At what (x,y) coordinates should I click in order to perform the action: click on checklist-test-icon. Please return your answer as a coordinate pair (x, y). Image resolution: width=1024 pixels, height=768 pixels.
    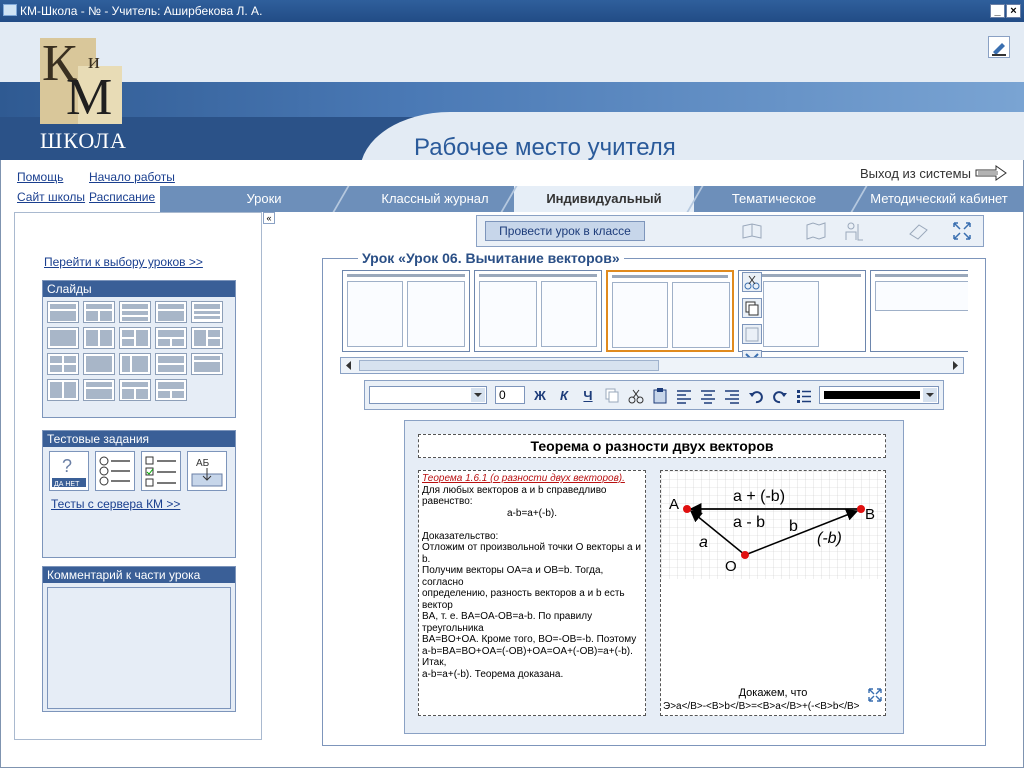
    Looking at the image, I should click on (161, 471).